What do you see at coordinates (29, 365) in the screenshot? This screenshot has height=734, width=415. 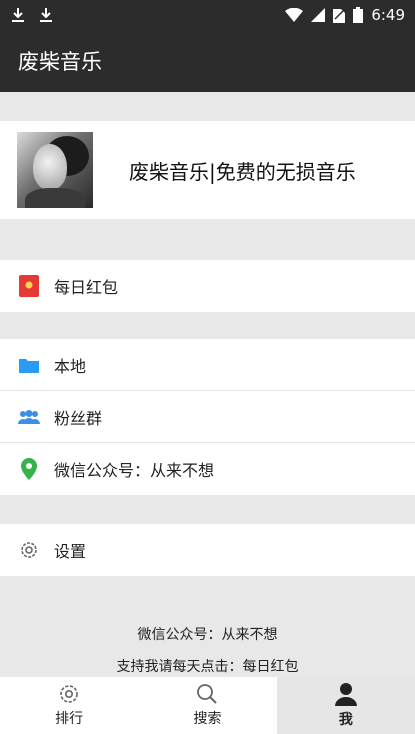 I see `folder-icon` at bounding box center [29, 365].